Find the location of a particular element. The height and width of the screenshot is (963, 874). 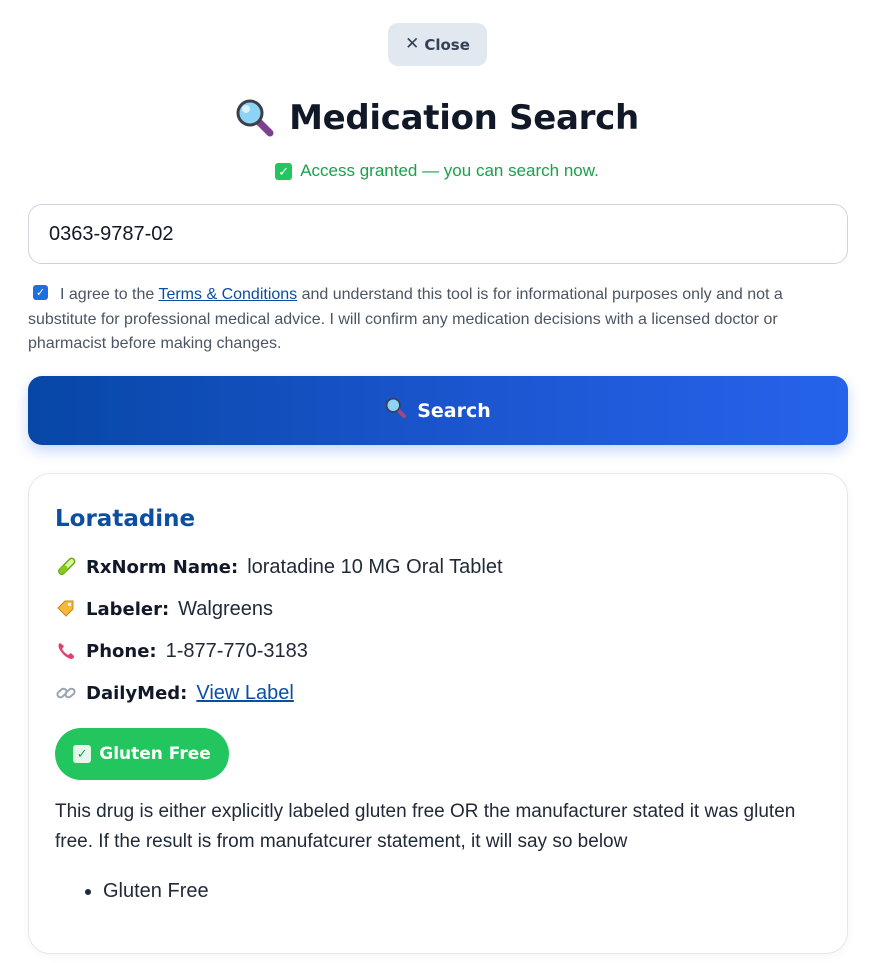

phone-label: Phone: is located at coordinates (121, 651).